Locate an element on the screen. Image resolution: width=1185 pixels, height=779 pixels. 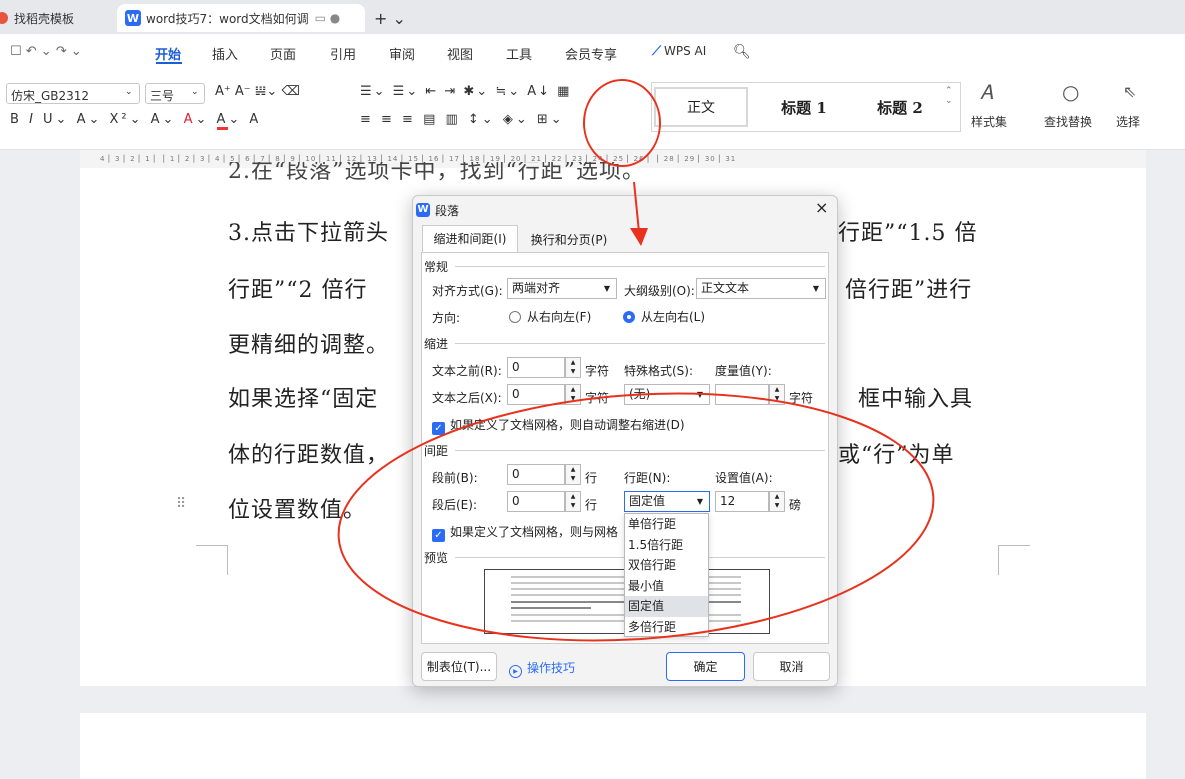
menu-page: 页面 is located at coordinates (283, 53).